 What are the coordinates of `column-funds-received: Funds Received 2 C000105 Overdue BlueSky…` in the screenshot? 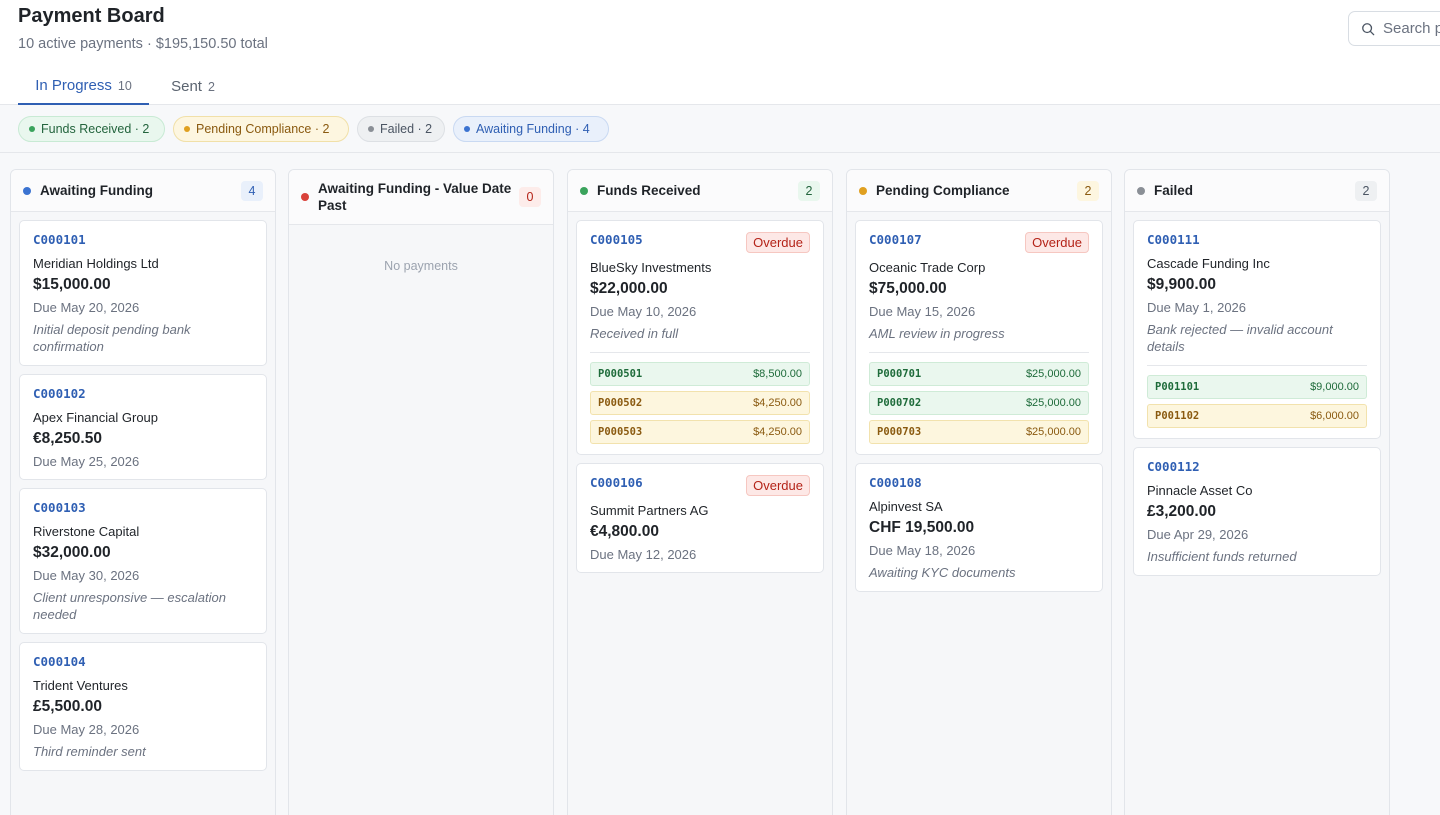 It's located at (700, 492).